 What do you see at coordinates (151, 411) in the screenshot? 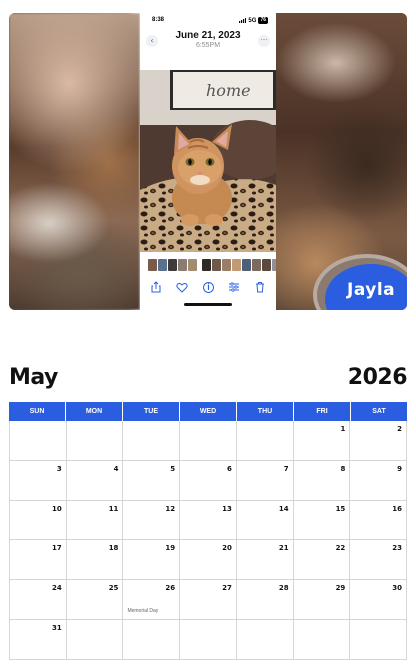
I see `weekday-tue: TUE` at bounding box center [151, 411].